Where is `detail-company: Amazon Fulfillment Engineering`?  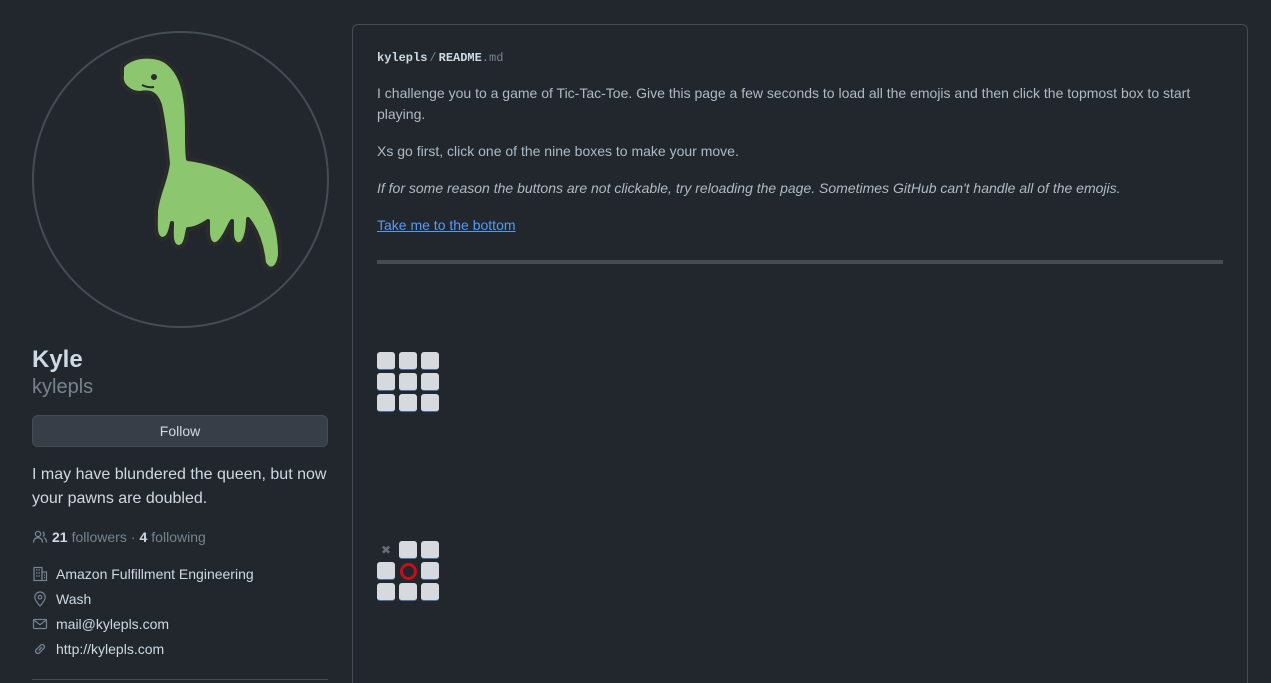 detail-company: Amazon Fulfillment Engineering is located at coordinates (180, 573).